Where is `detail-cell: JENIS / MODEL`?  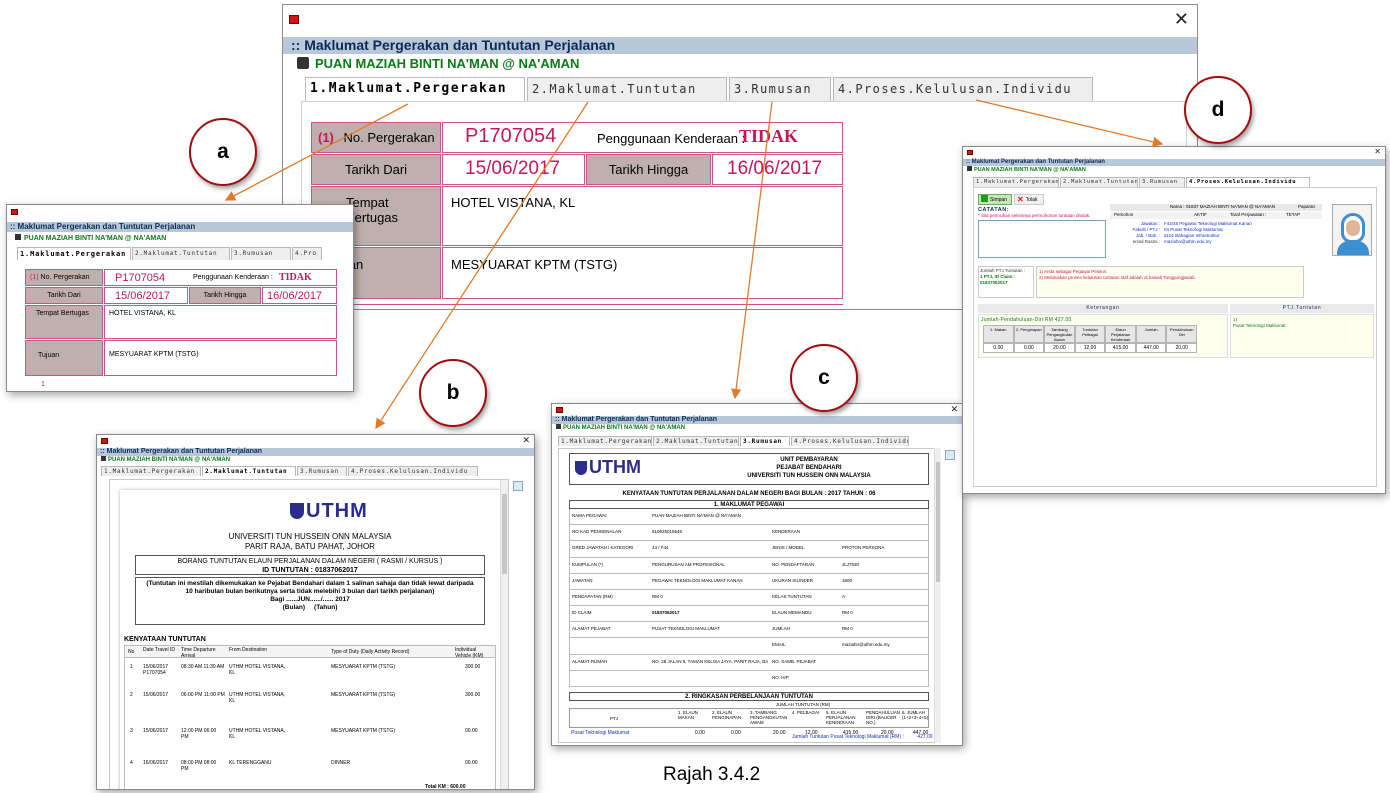 detail-cell: JENIS / MODEL is located at coordinates (788, 548).